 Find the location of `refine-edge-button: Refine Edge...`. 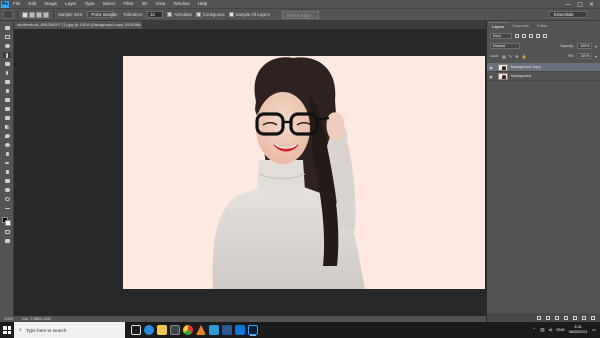

refine-edge-button: Refine Edge... is located at coordinates (301, 14).